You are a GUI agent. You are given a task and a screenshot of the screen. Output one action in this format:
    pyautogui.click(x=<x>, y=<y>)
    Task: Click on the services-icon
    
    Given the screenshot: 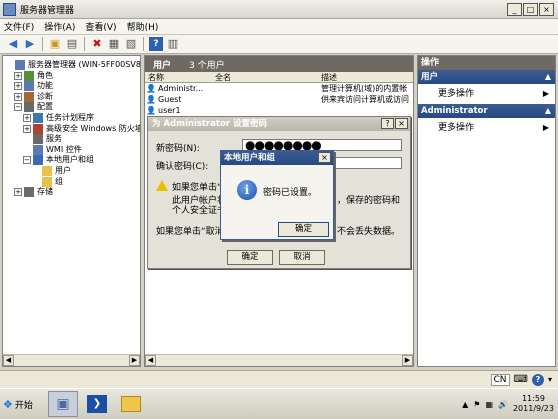 What is the action you would take?
    pyautogui.click(x=38, y=139)
    